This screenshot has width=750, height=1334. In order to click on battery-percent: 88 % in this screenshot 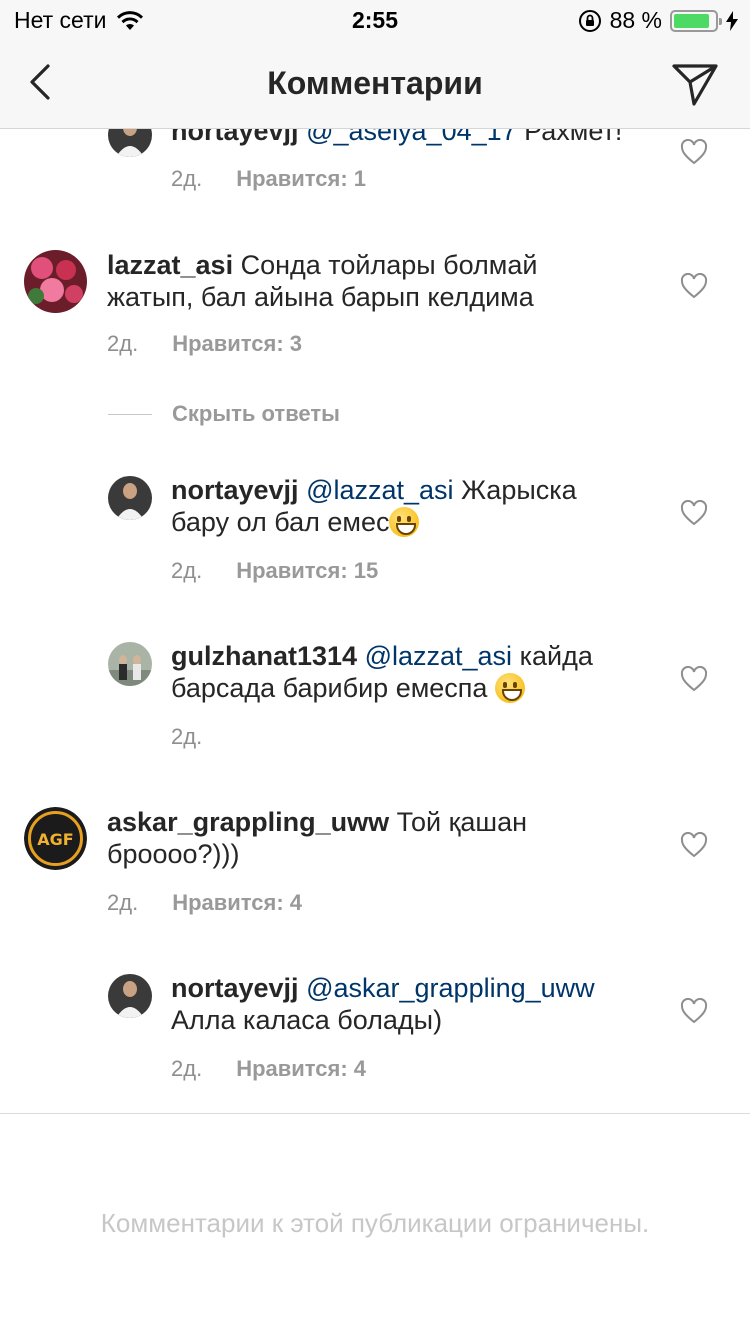, I will do `click(635, 20)`.